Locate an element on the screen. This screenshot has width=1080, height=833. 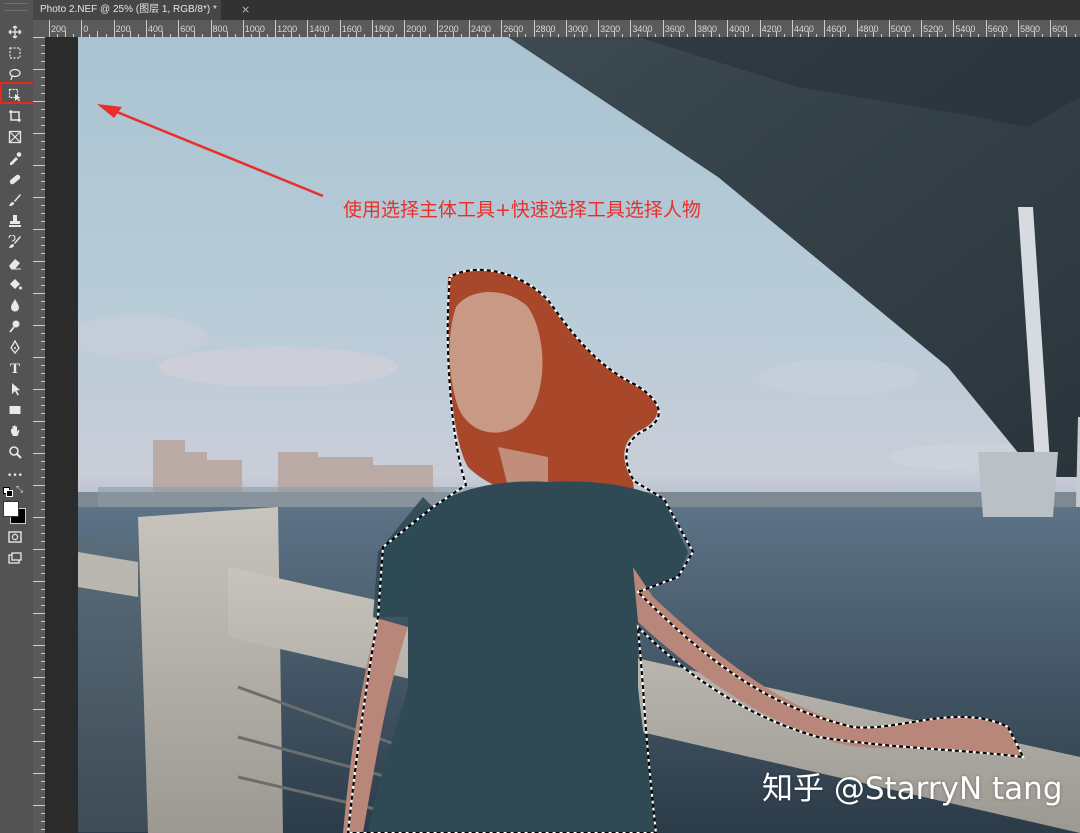
paint-bucket-tool is located at coordinates (15, 285).